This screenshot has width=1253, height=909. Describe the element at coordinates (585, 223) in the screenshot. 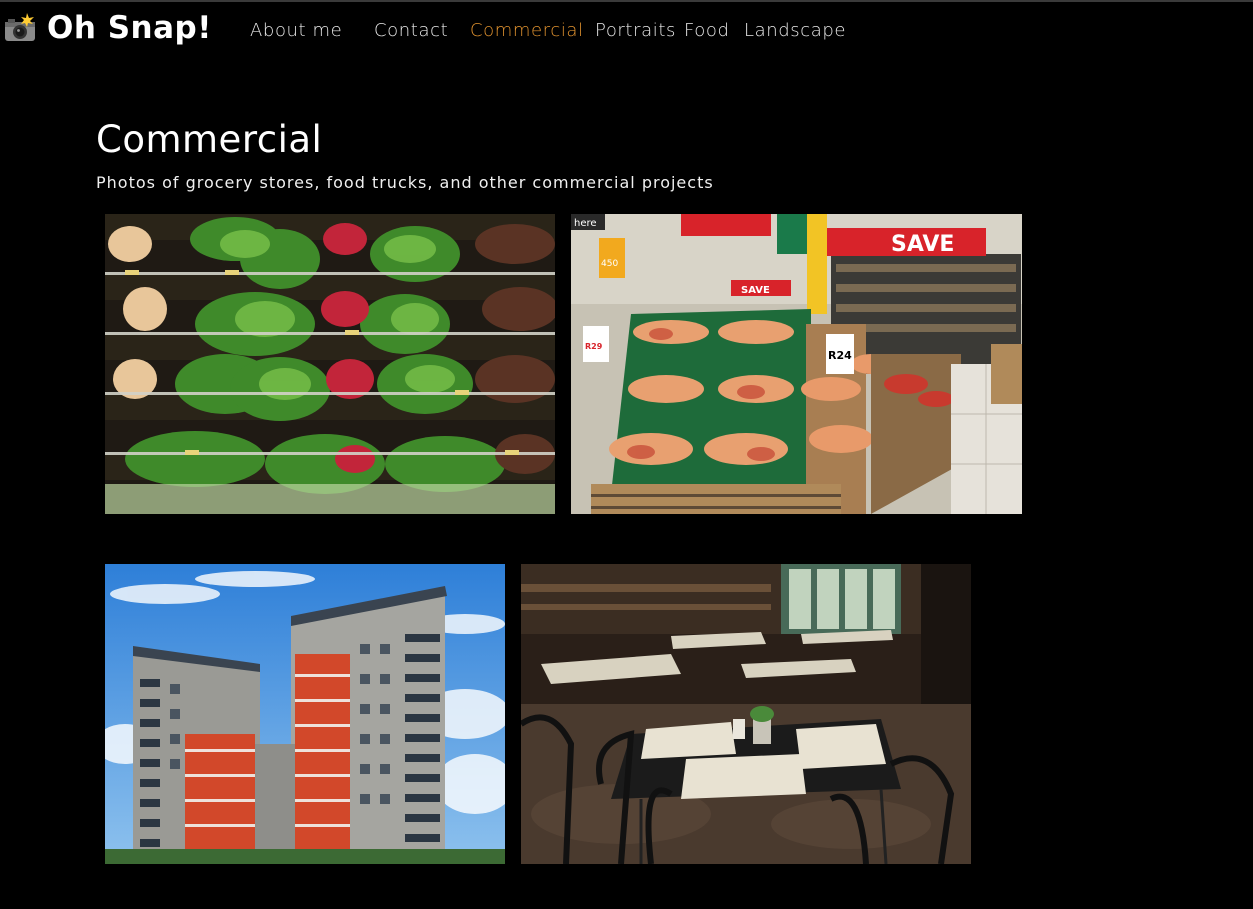

I see `here-sign: here` at that location.